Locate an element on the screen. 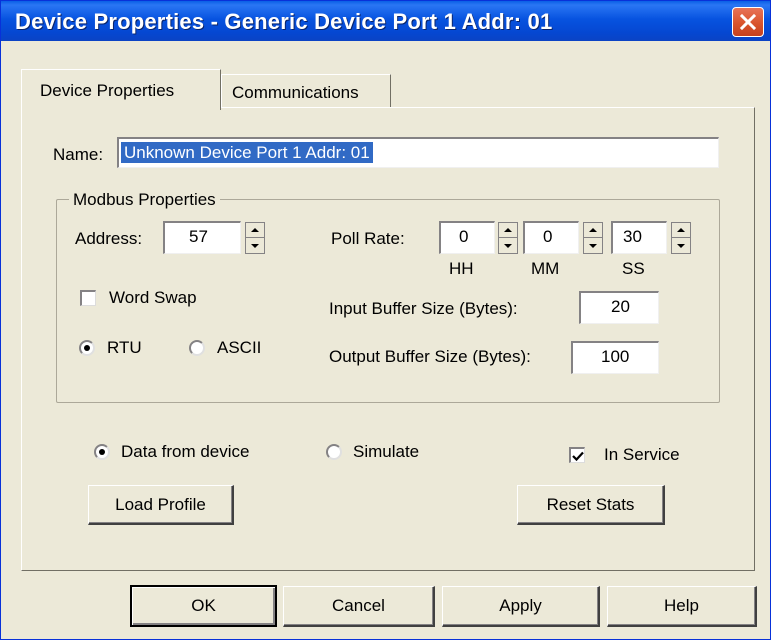  close-icon is located at coordinates (748, 22).